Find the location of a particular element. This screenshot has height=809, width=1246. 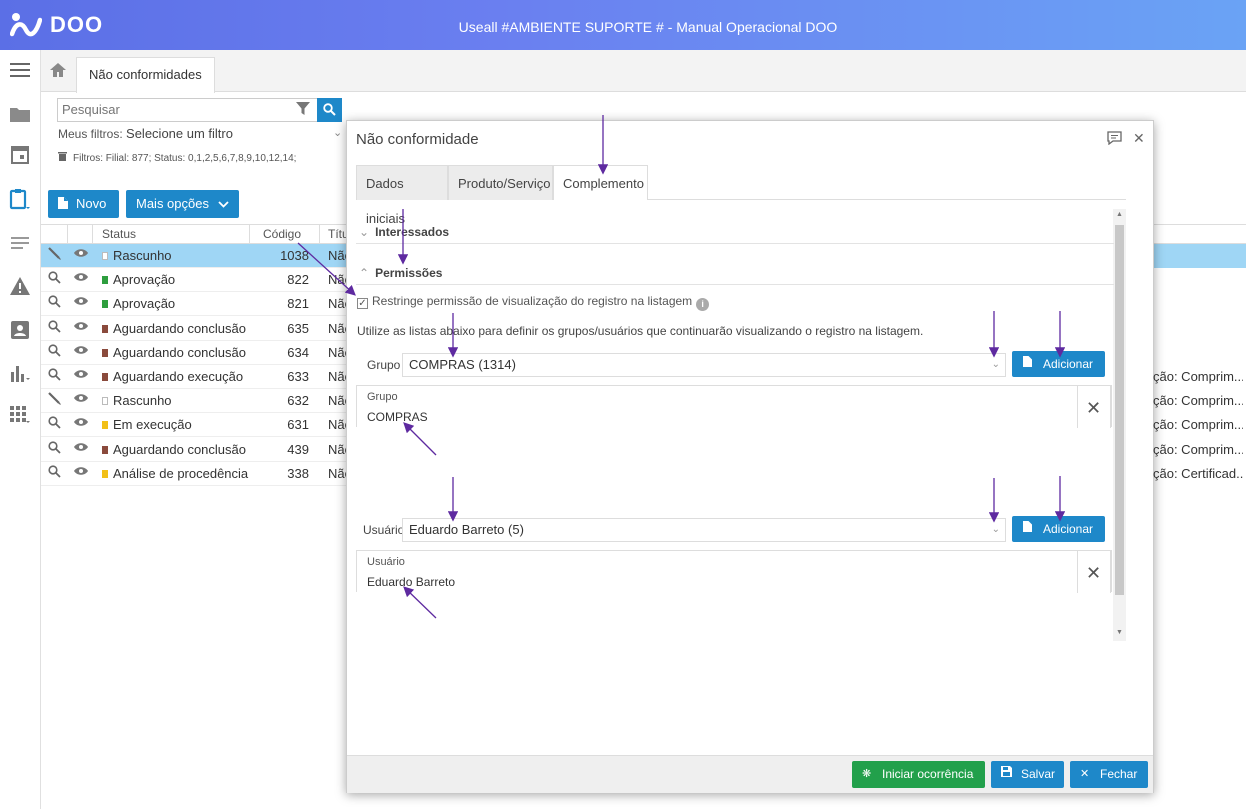

info-icon: i is located at coordinates (703, 304).